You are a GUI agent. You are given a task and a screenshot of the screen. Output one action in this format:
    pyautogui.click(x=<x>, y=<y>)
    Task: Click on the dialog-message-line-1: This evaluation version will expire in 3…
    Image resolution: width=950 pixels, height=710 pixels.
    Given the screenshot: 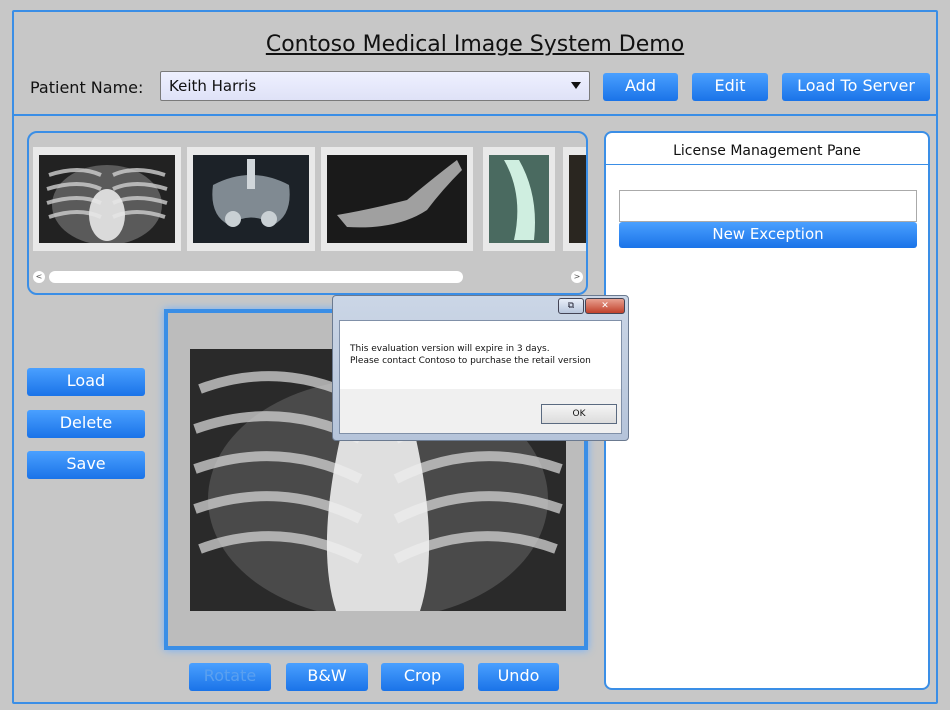 What is the action you would take?
    pyautogui.click(x=450, y=349)
    